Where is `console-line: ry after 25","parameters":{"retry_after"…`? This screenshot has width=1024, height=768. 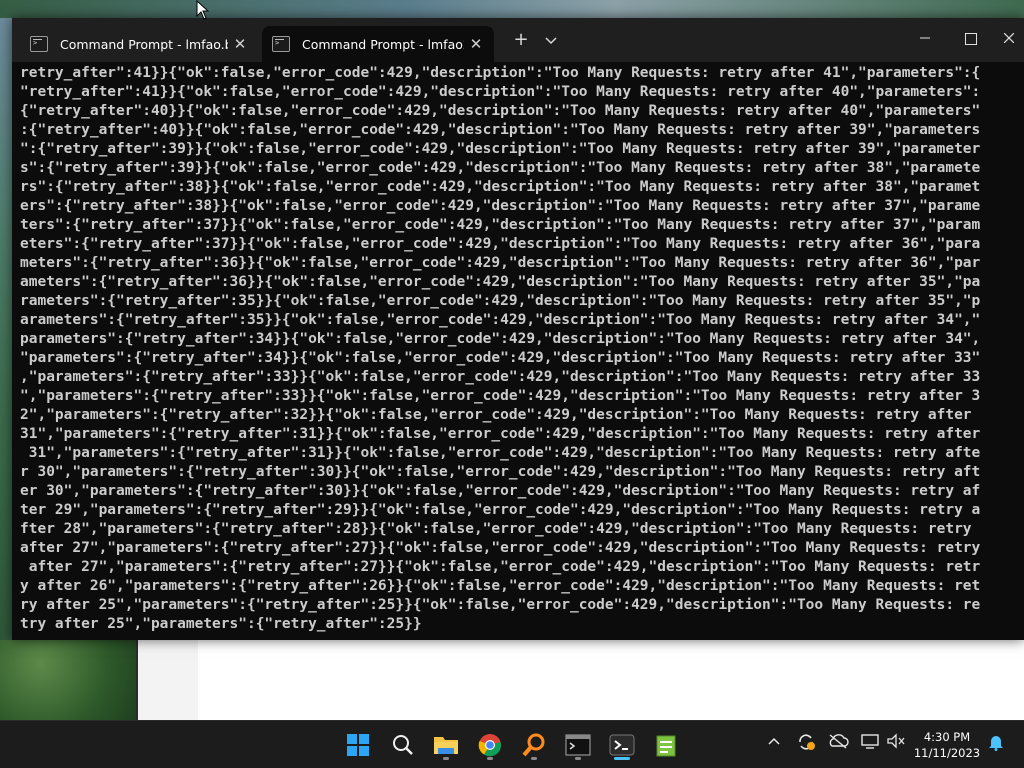
console-line: ry after 25","parameters":{"retry_after"… is located at coordinates (500, 605).